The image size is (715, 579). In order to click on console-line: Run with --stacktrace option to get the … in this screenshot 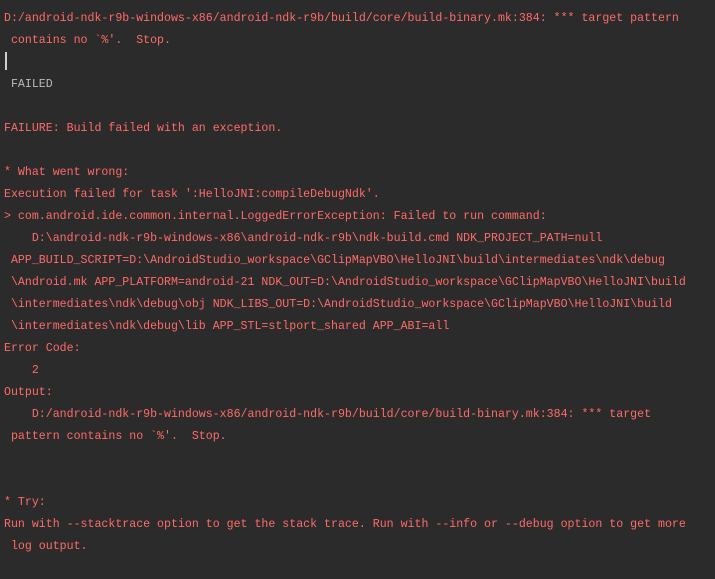, I will do `click(345, 524)`.